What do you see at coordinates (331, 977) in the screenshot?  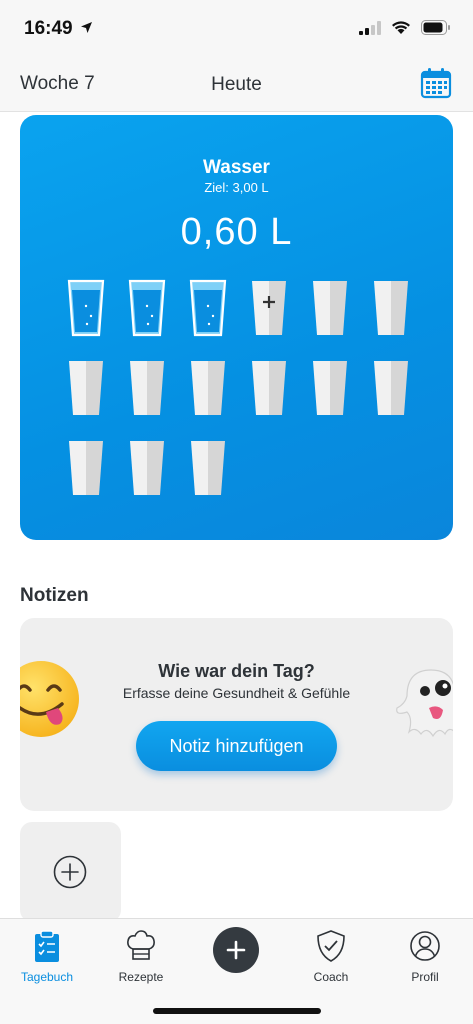 I see `tab-label: Coach` at bounding box center [331, 977].